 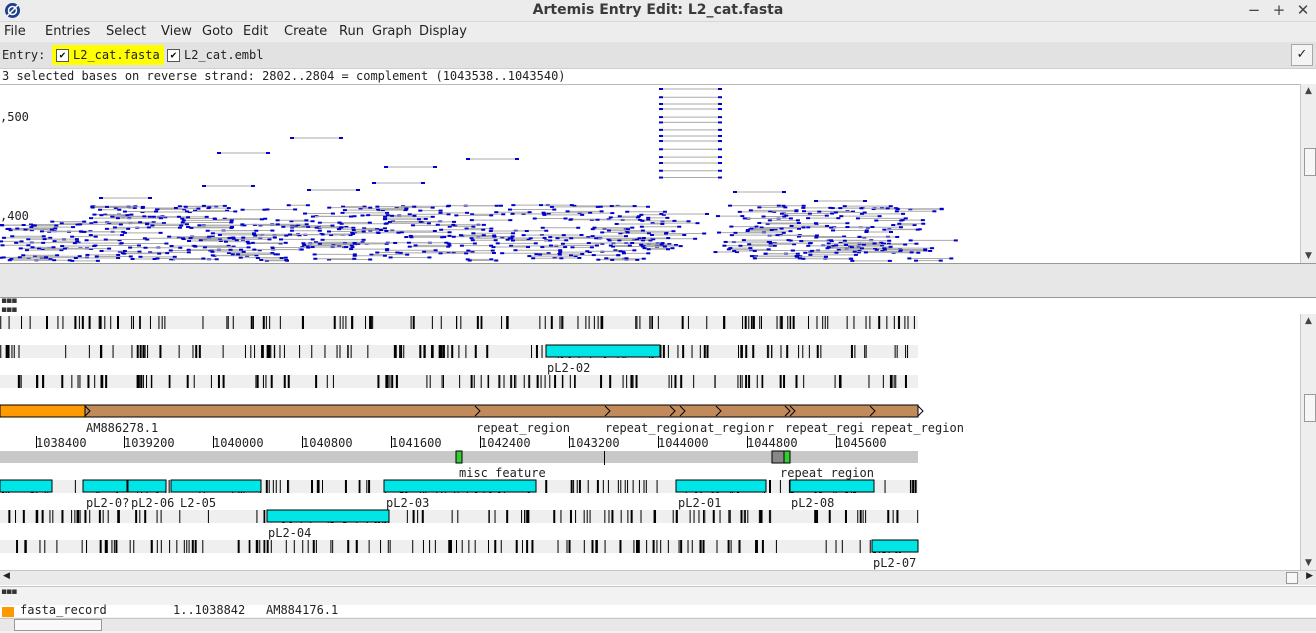 What do you see at coordinates (108, 55) in the screenshot?
I see `entry-toggle-fasta: ✔ L2_cat.fasta` at bounding box center [108, 55].